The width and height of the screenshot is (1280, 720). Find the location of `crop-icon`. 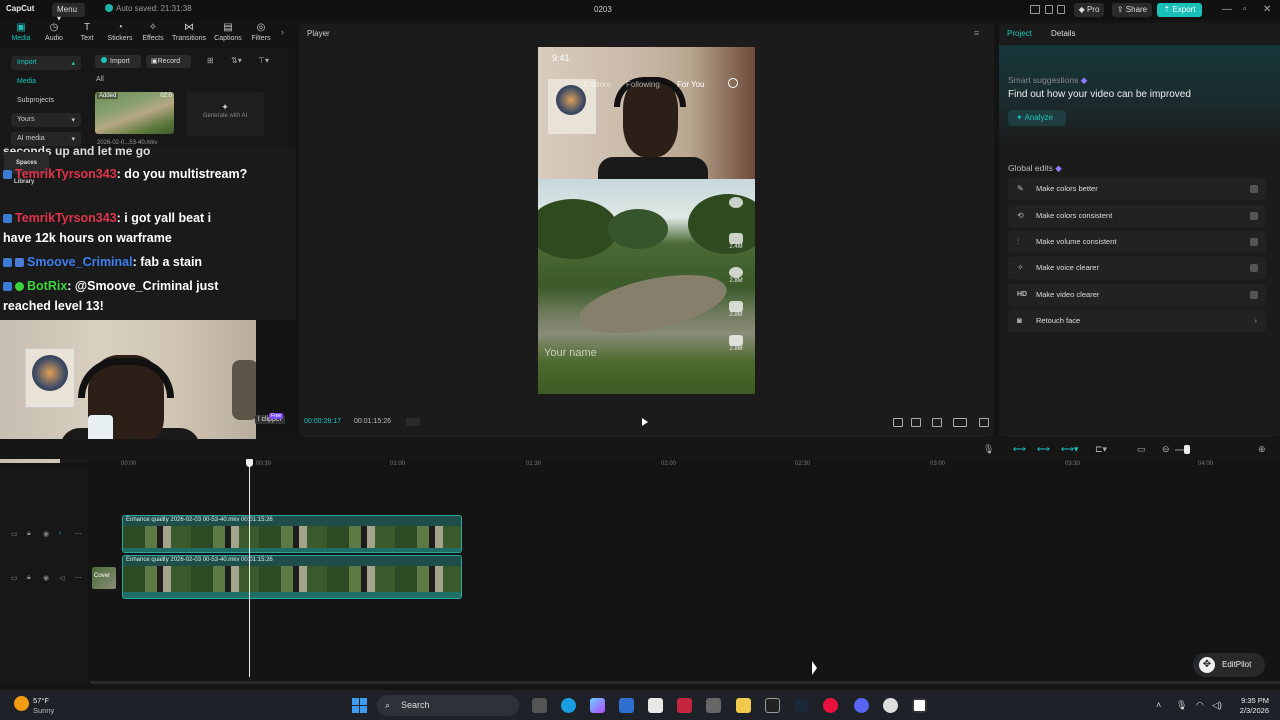

crop-icon is located at coordinates (937, 422).